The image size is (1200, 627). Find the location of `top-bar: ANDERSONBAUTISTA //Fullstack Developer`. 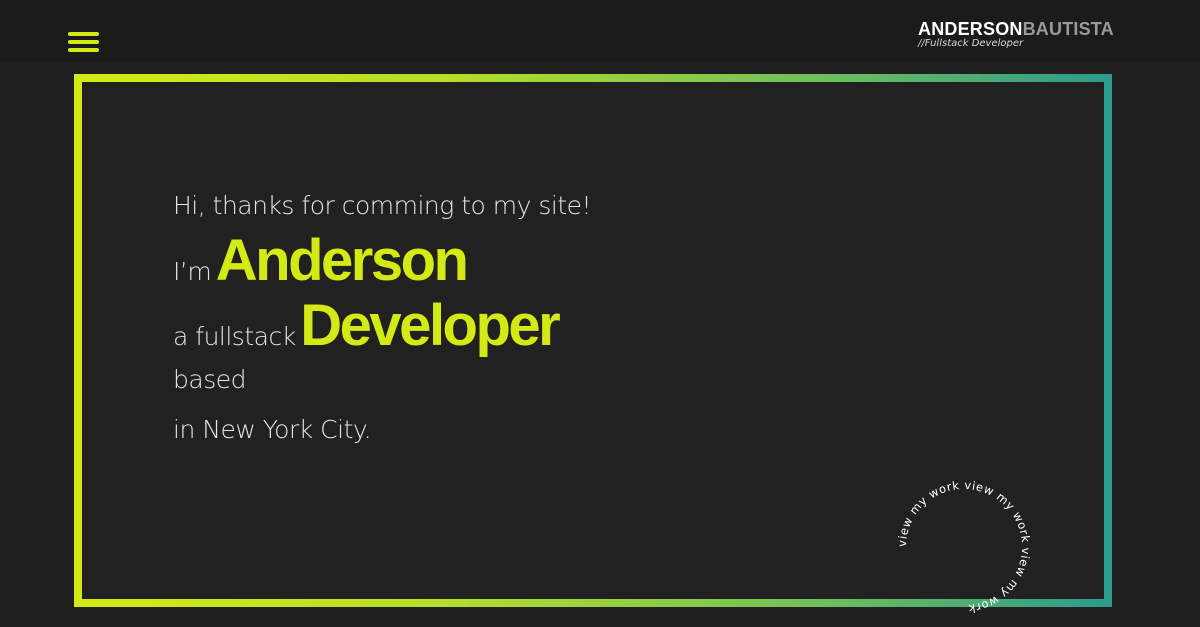

top-bar: ANDERSONBAUTISTA //Fullstack Developer is located at coordinates (600, 31).